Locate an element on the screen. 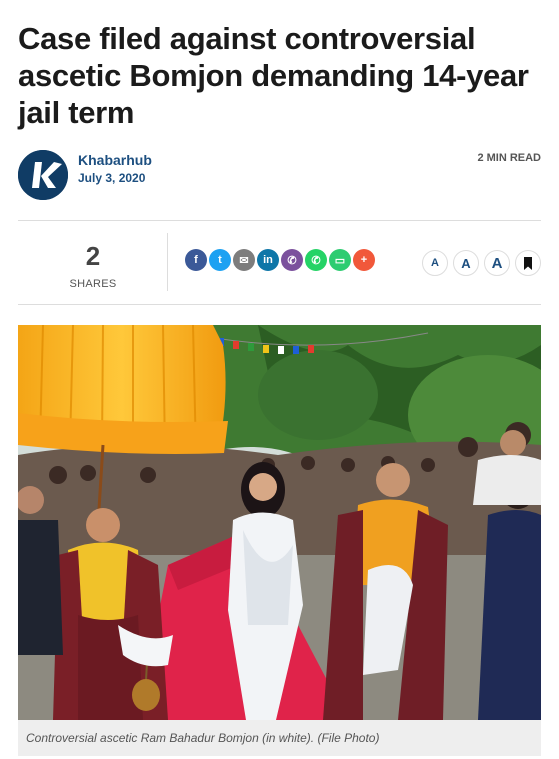  twitter-share-button: t is located at coordinates (220, 260).